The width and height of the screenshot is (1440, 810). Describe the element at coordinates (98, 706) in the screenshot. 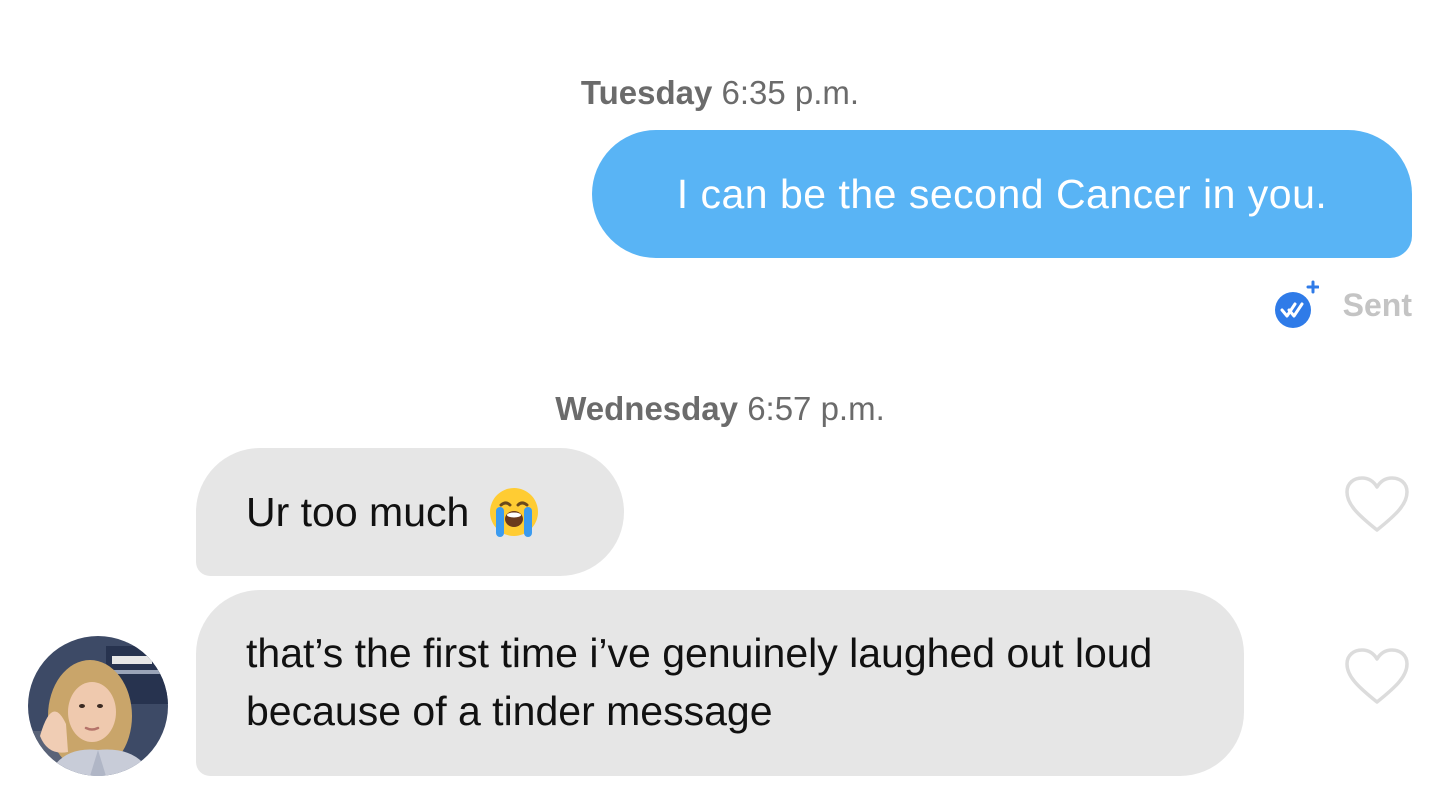

I see `avatar` at that location.